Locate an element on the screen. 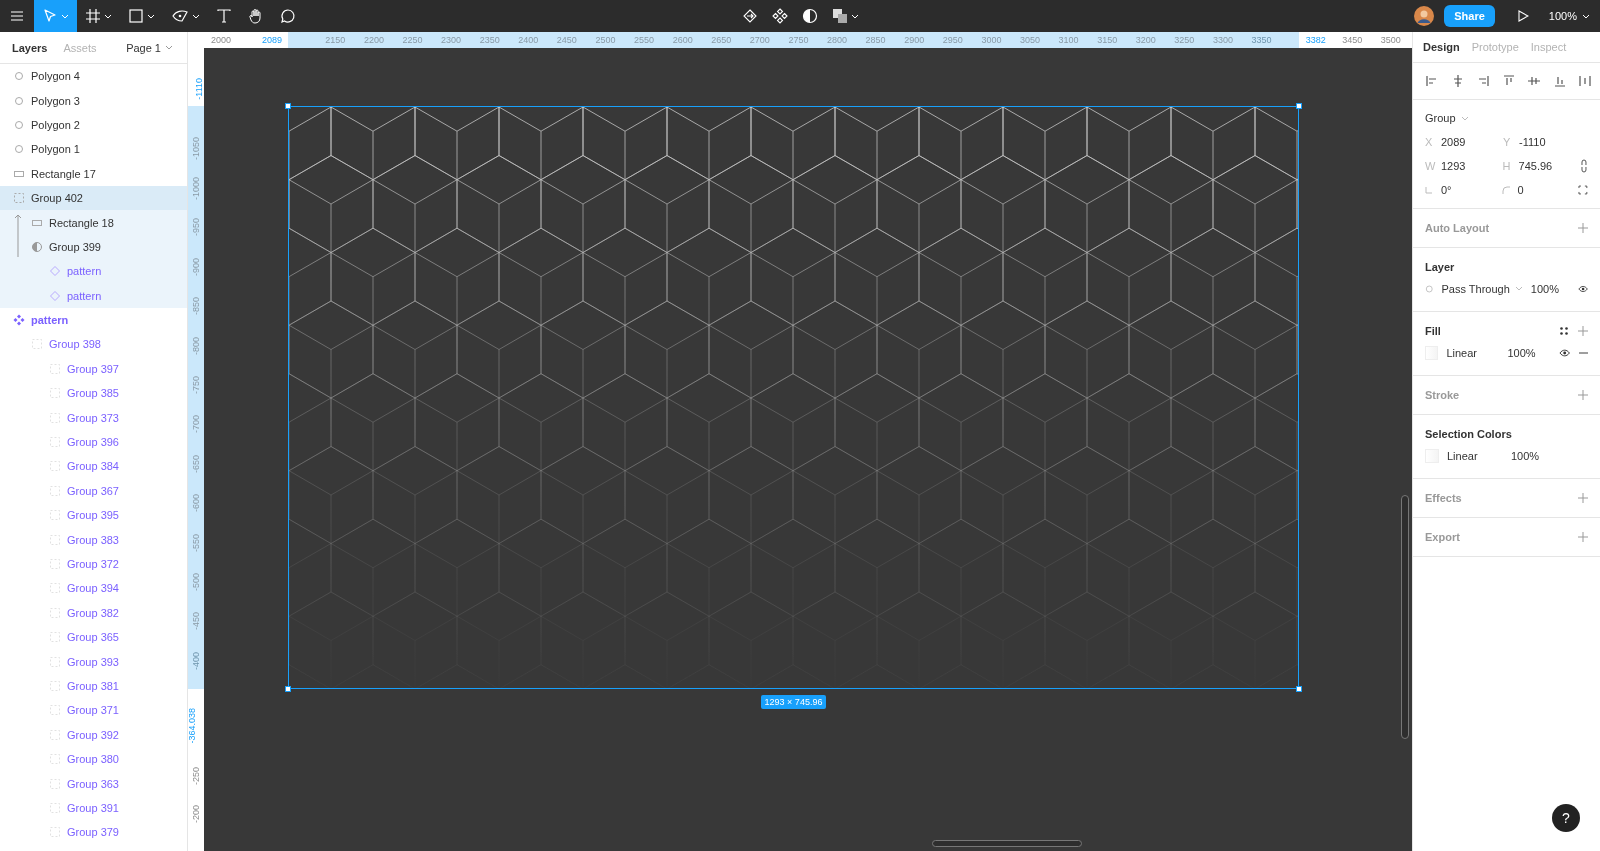 Image resolution: width=1600 pixels, height=851 pixels. layer-row: Group 383 is located at coordinates (93, 539).